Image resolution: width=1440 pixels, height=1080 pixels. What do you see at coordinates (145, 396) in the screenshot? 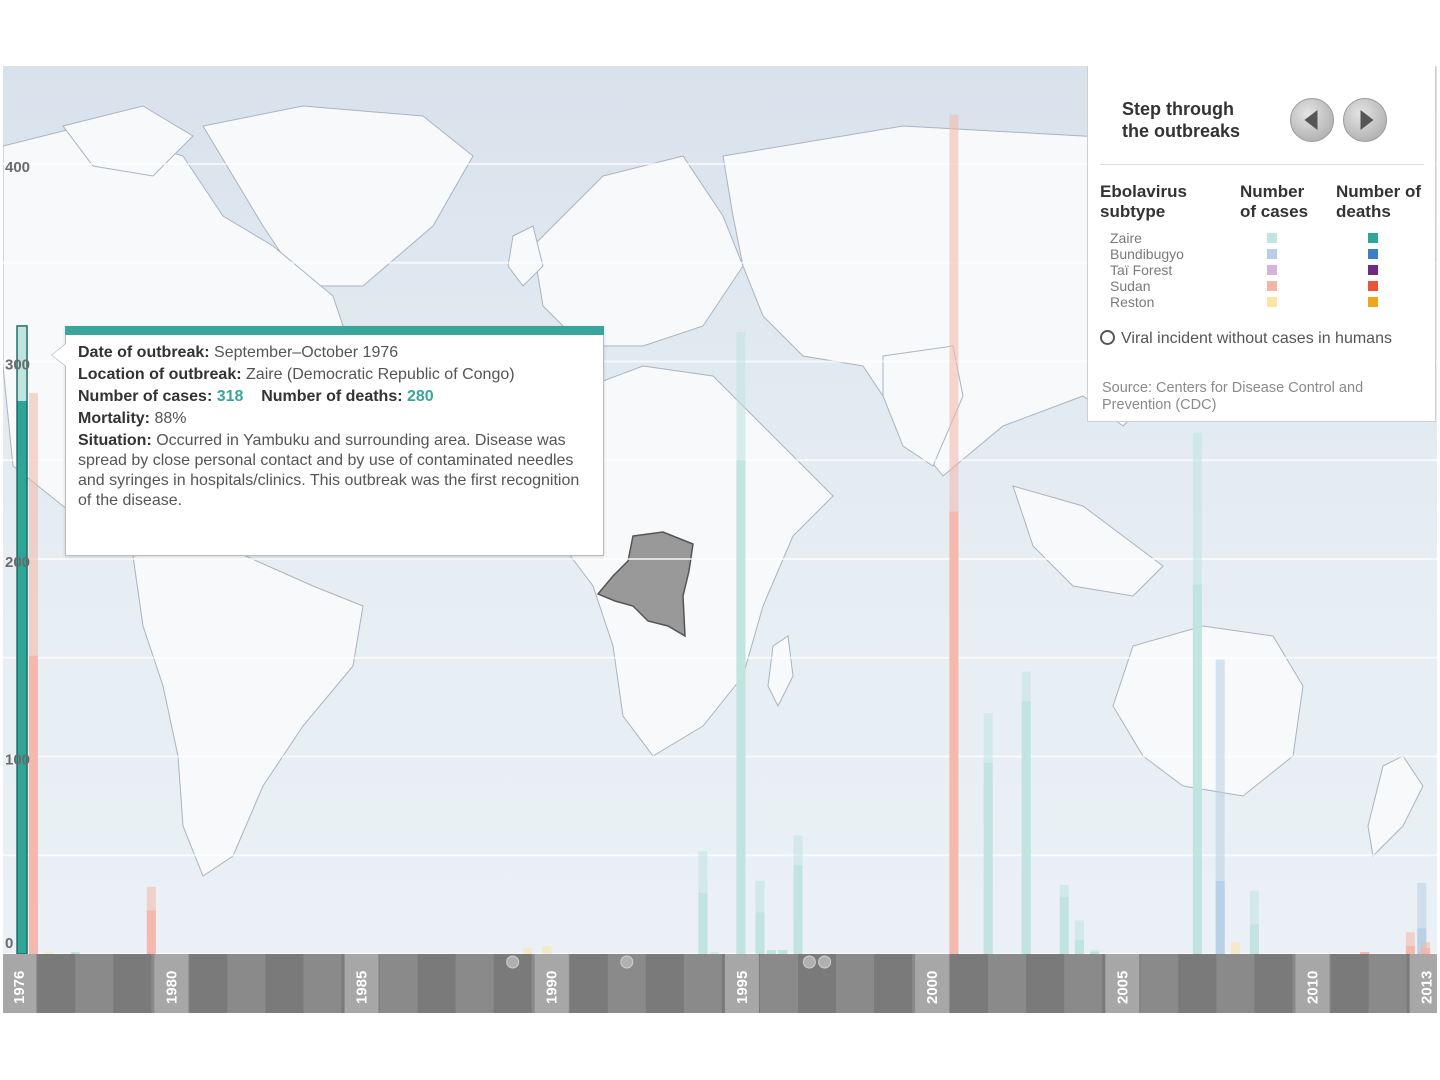
I see `tooltip-cases-label: Number of cases:` at bounding box center [145, 396].